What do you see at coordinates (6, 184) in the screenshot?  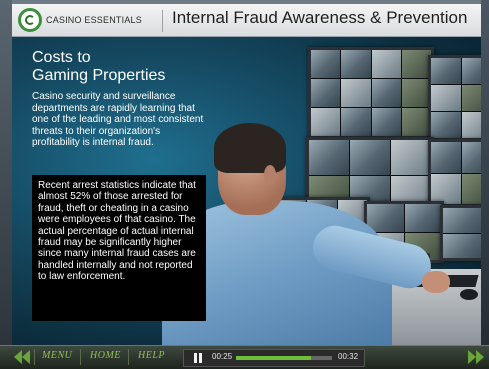 I see `left-frame-edge` at bounding box center [6, 184].